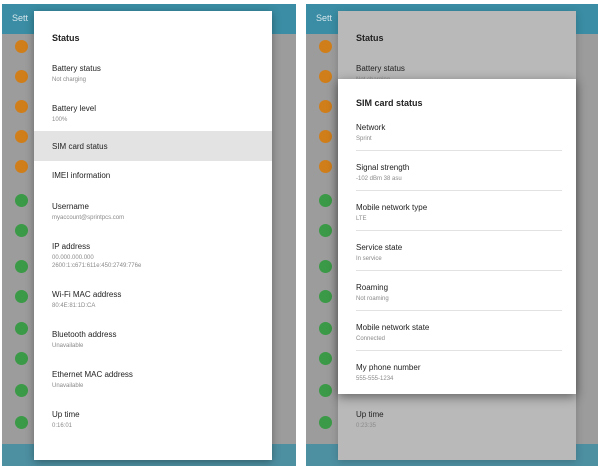 Image resolution: width=598 pixels, height=466 pixels. I want to click on sim-item-mobile-network-state: Mobile network state Connected, so click(457, 332).